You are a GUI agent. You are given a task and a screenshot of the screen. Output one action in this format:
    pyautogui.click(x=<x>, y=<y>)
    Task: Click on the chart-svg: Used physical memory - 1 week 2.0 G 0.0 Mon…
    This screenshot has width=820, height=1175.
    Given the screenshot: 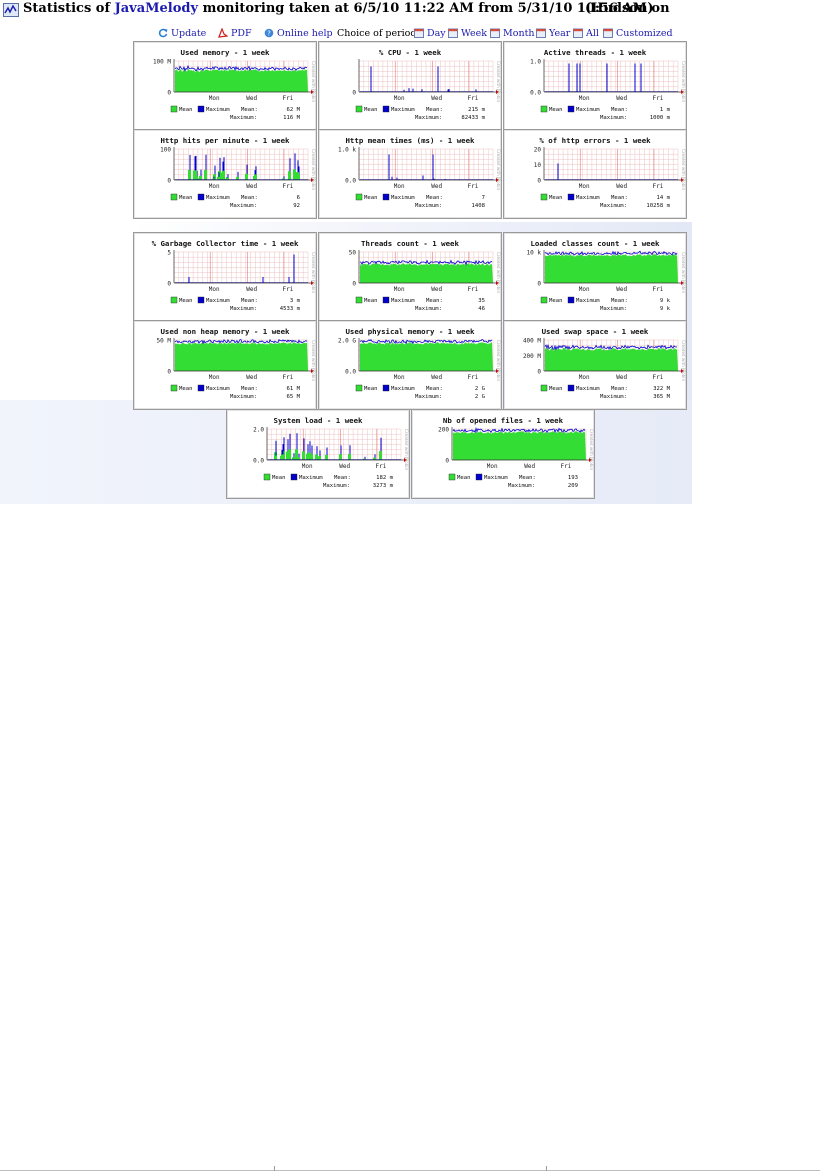 What is the action you would take?
    pyautogui.click(x=419, y=363)
    